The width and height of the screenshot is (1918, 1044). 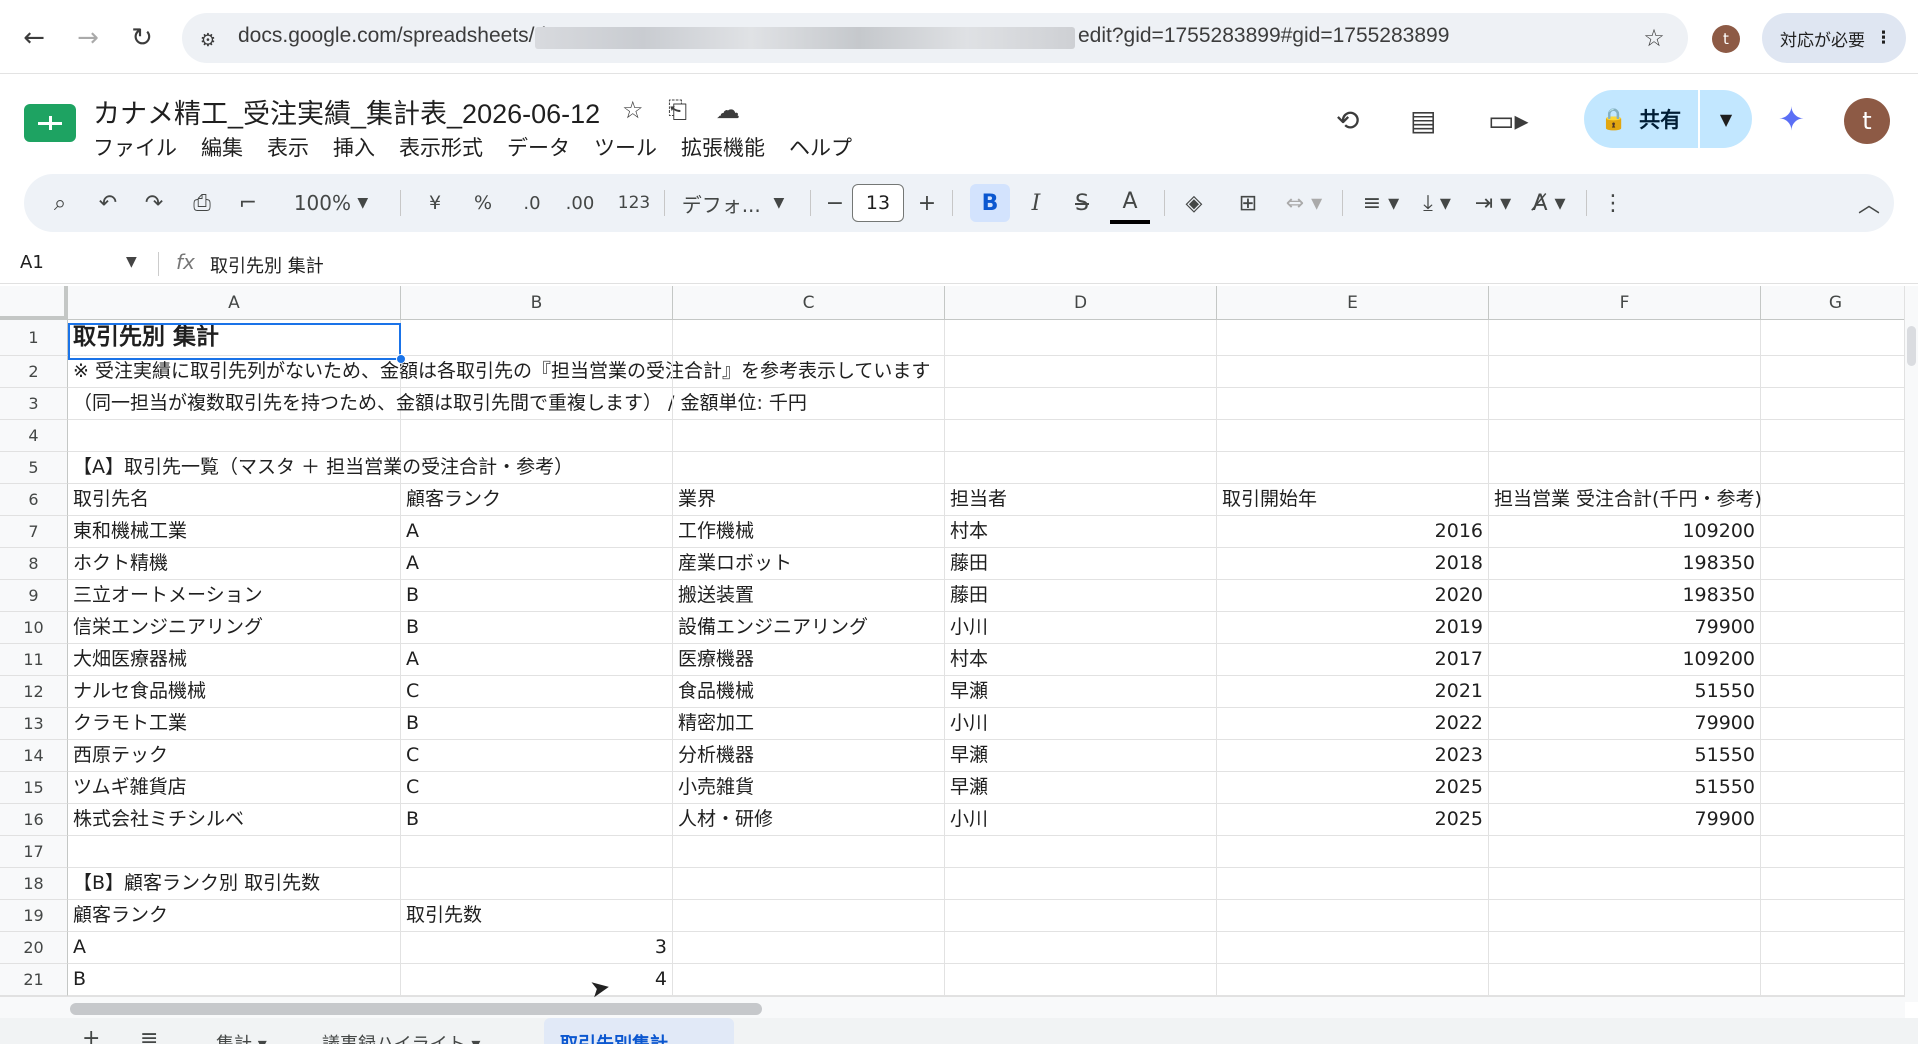 I want to click on column-header-f: F, so click(x=1625, y=303).